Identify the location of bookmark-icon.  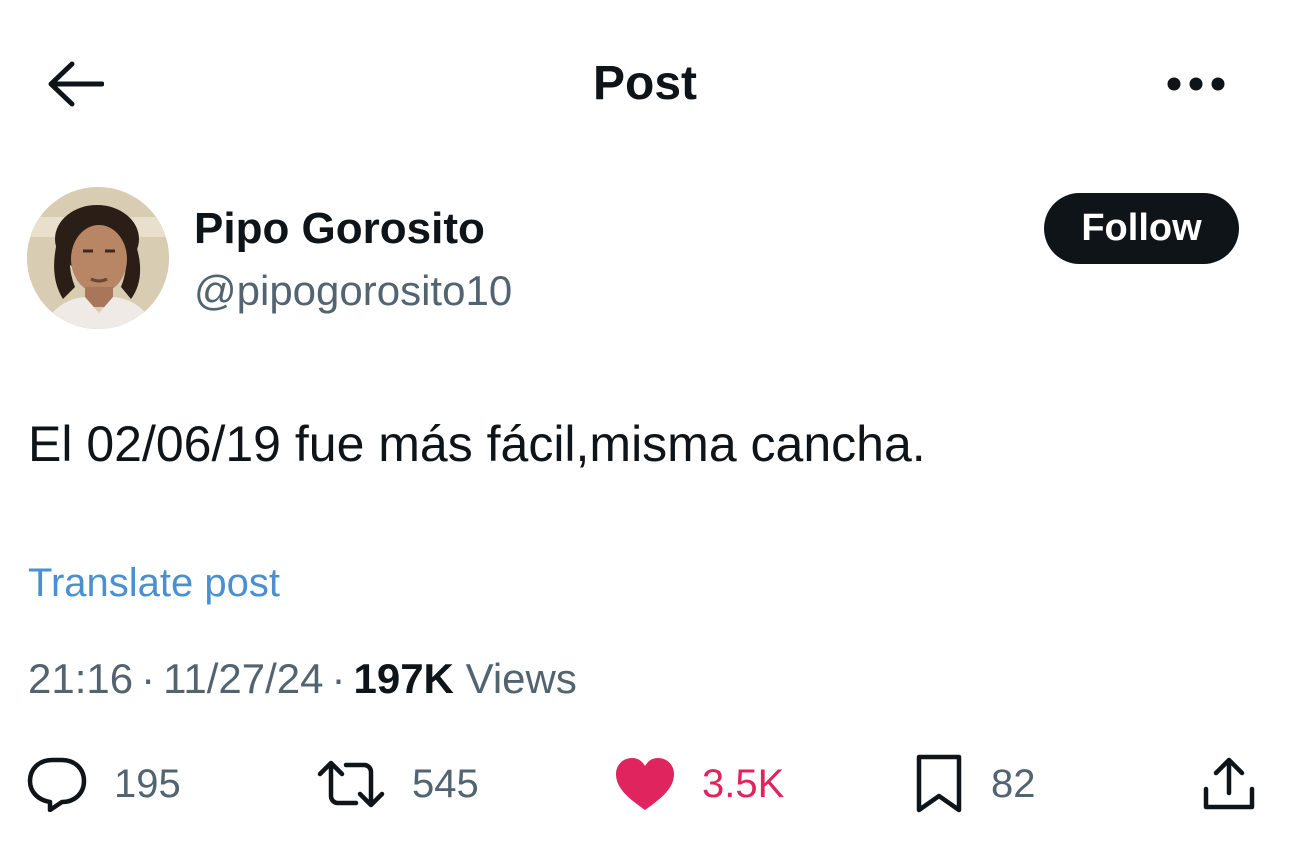
(939, 783).